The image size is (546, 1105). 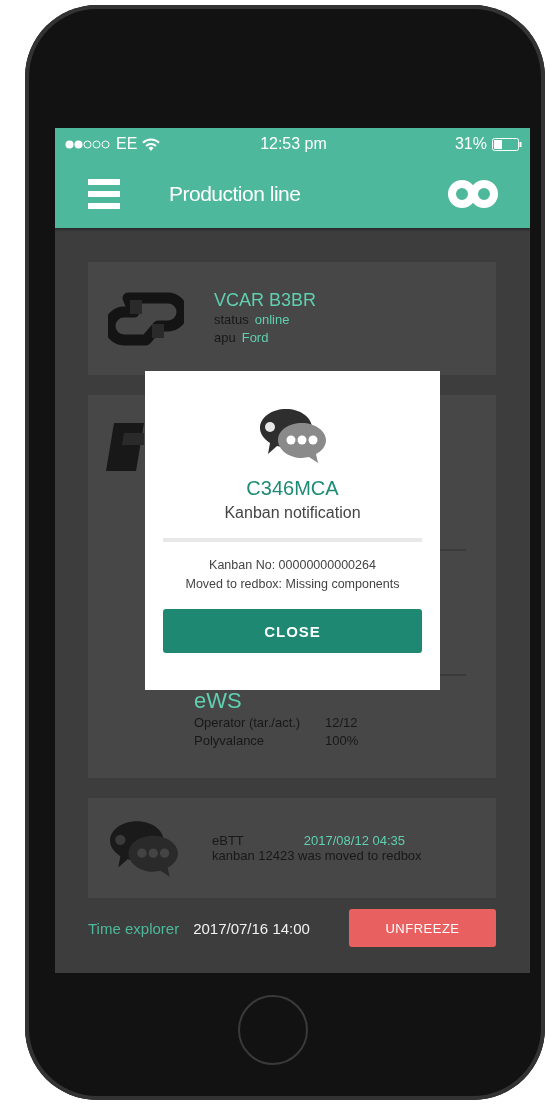 I want to click on home-button, so click(x=272, y=1030).